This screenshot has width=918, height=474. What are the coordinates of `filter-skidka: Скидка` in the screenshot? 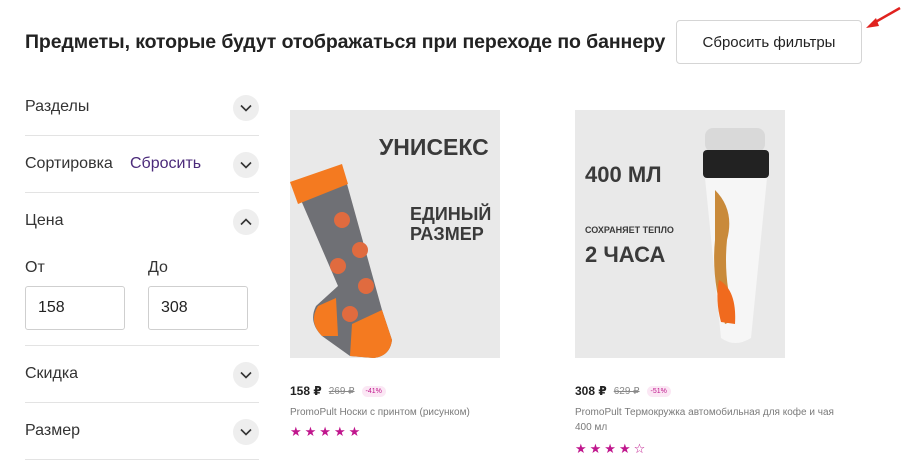 It's located at (142, 374).